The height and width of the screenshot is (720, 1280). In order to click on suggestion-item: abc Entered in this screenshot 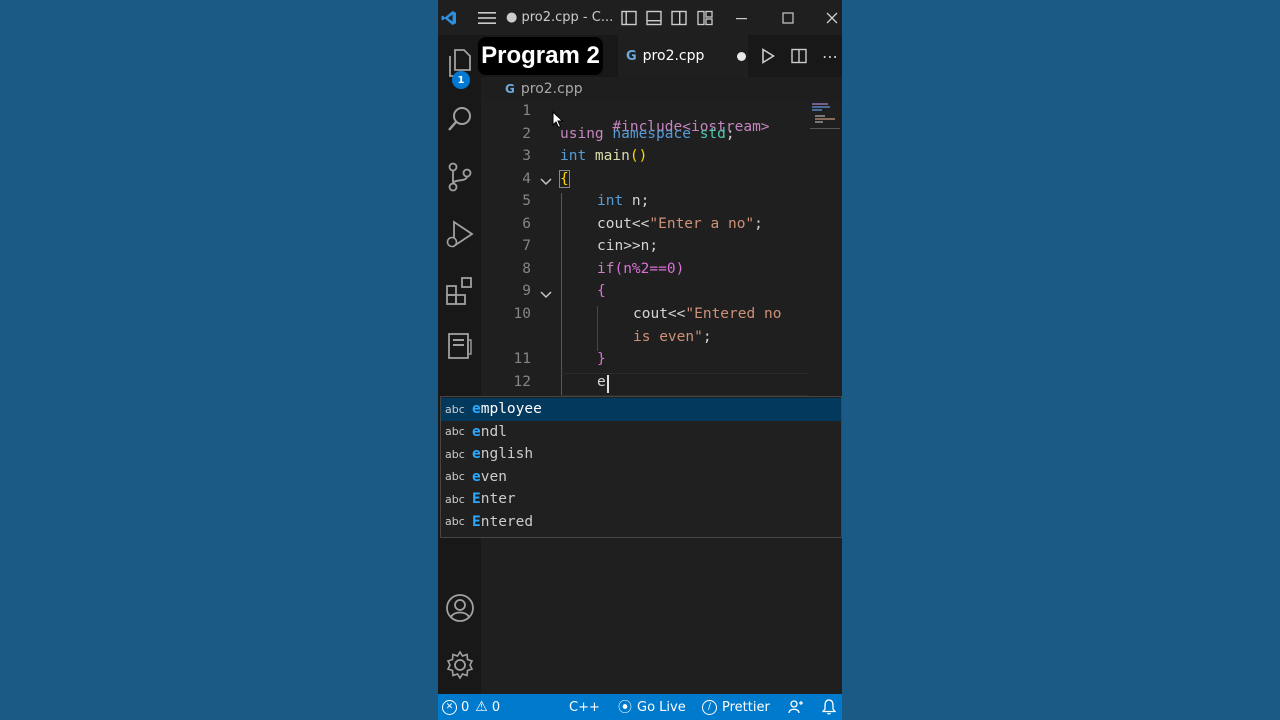, I will do `click(641, 522)`.